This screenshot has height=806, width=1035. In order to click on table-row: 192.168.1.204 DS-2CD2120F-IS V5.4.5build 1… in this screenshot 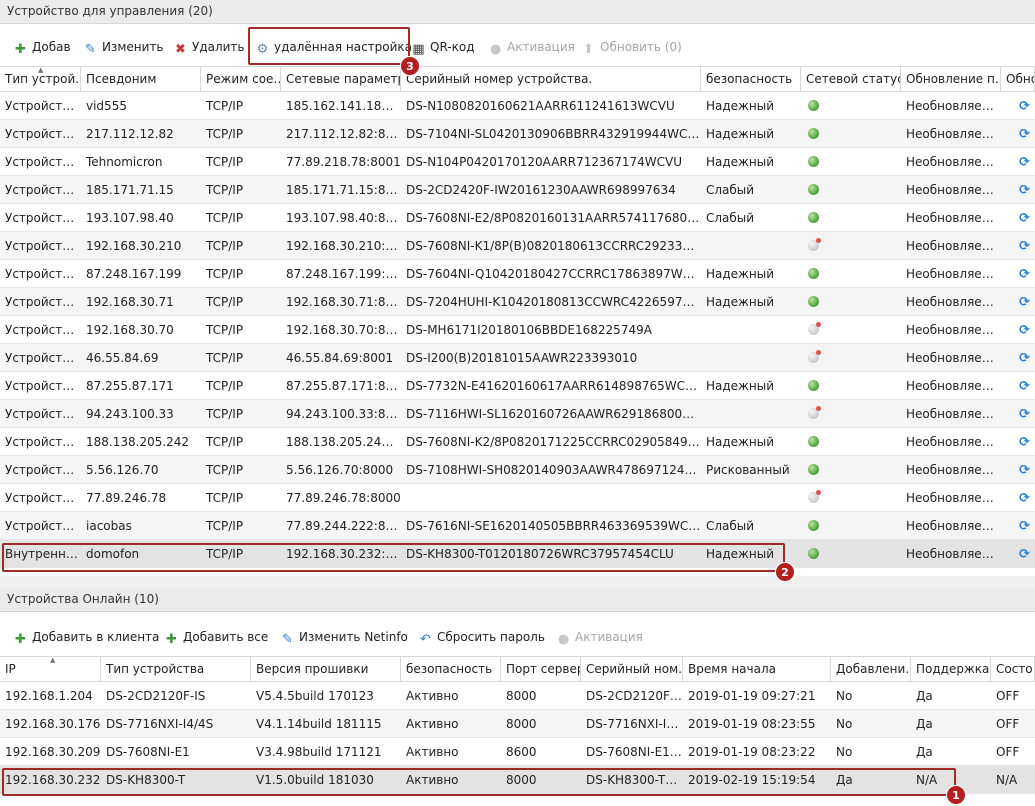, I will do `click(517, 696)`.